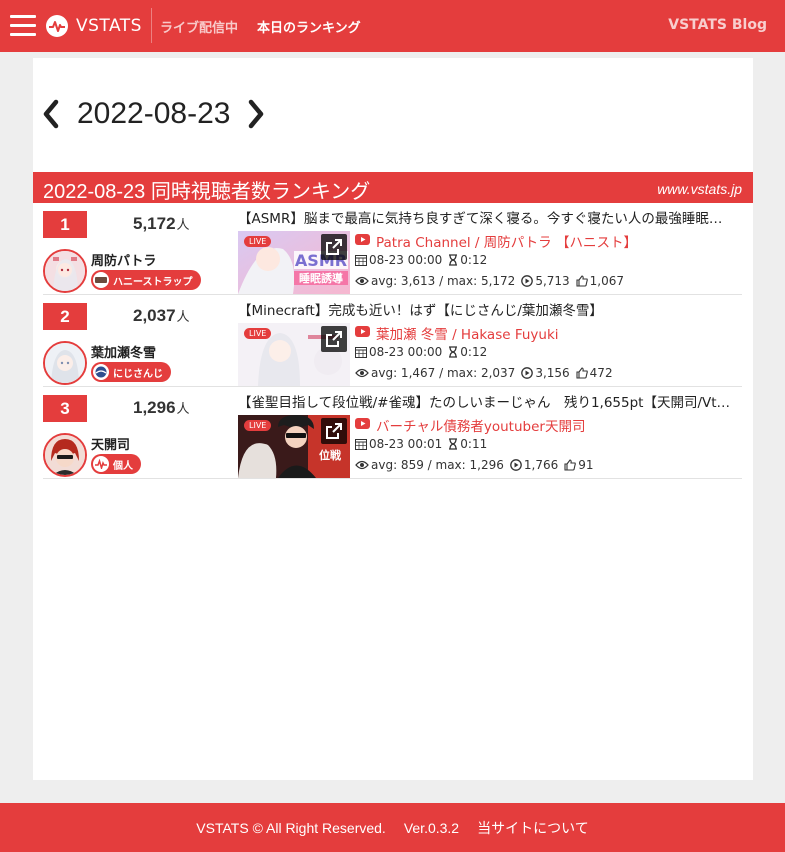 Image resolution: width=785 pixels, height=852 pixels. I want to click on viewer-count: 2,037人, so click(161, 315).